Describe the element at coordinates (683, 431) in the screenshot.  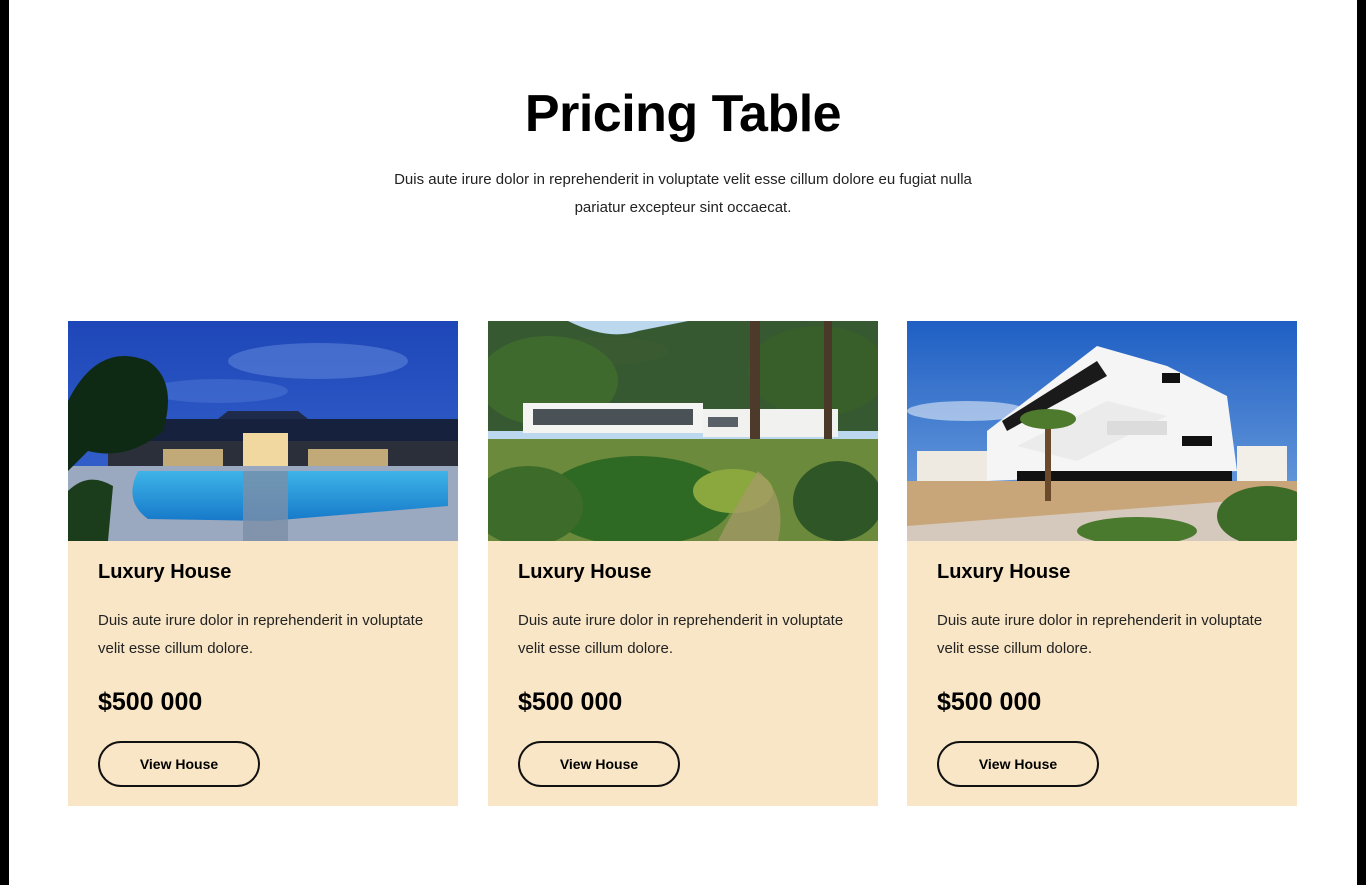
I see `modern-house-garden-image` at that location.